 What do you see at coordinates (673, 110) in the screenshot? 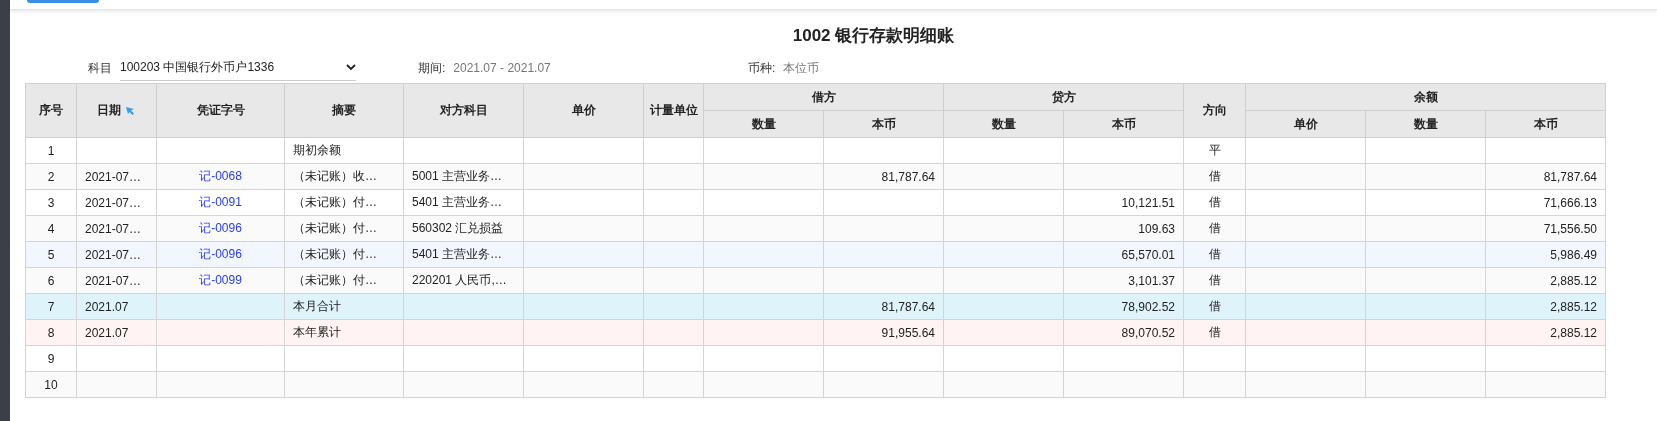
I see `column-header: 计量单位` at bounding box center [673, 110].